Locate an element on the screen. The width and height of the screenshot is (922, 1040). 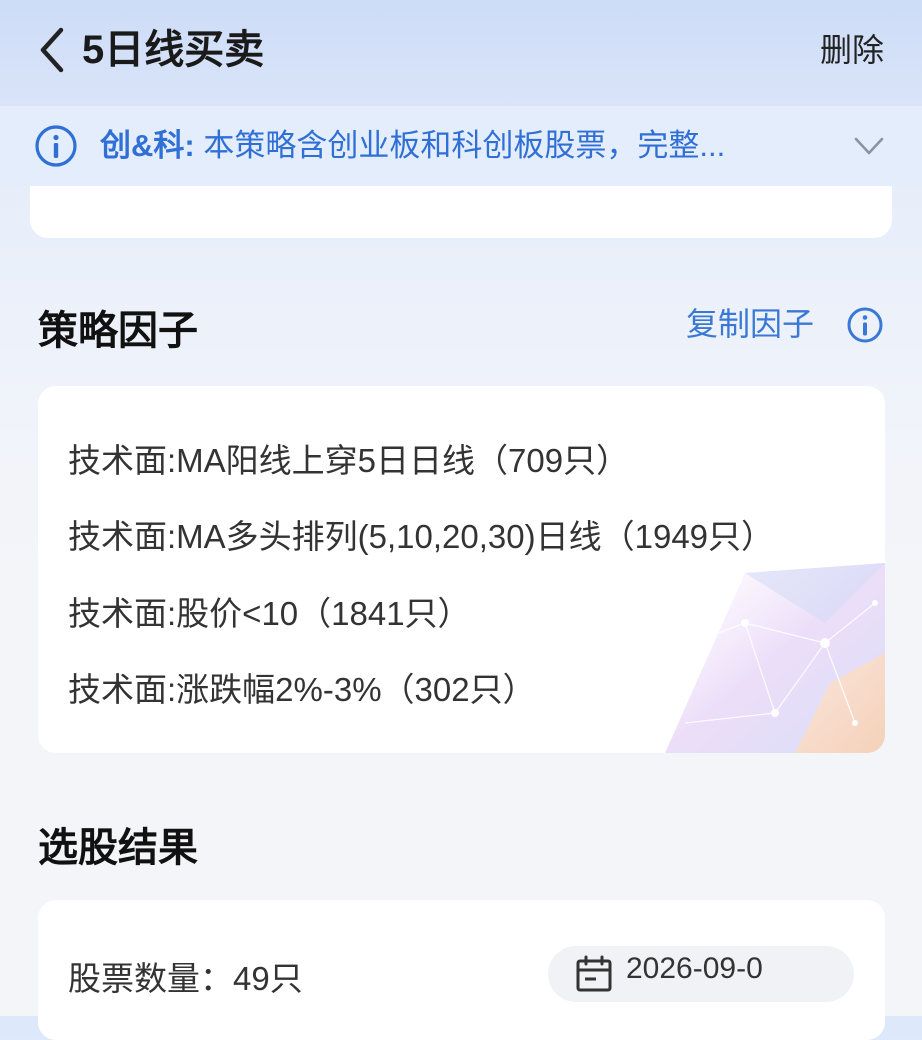
results-title: 选股结果 is located at coordinates (118, 848).